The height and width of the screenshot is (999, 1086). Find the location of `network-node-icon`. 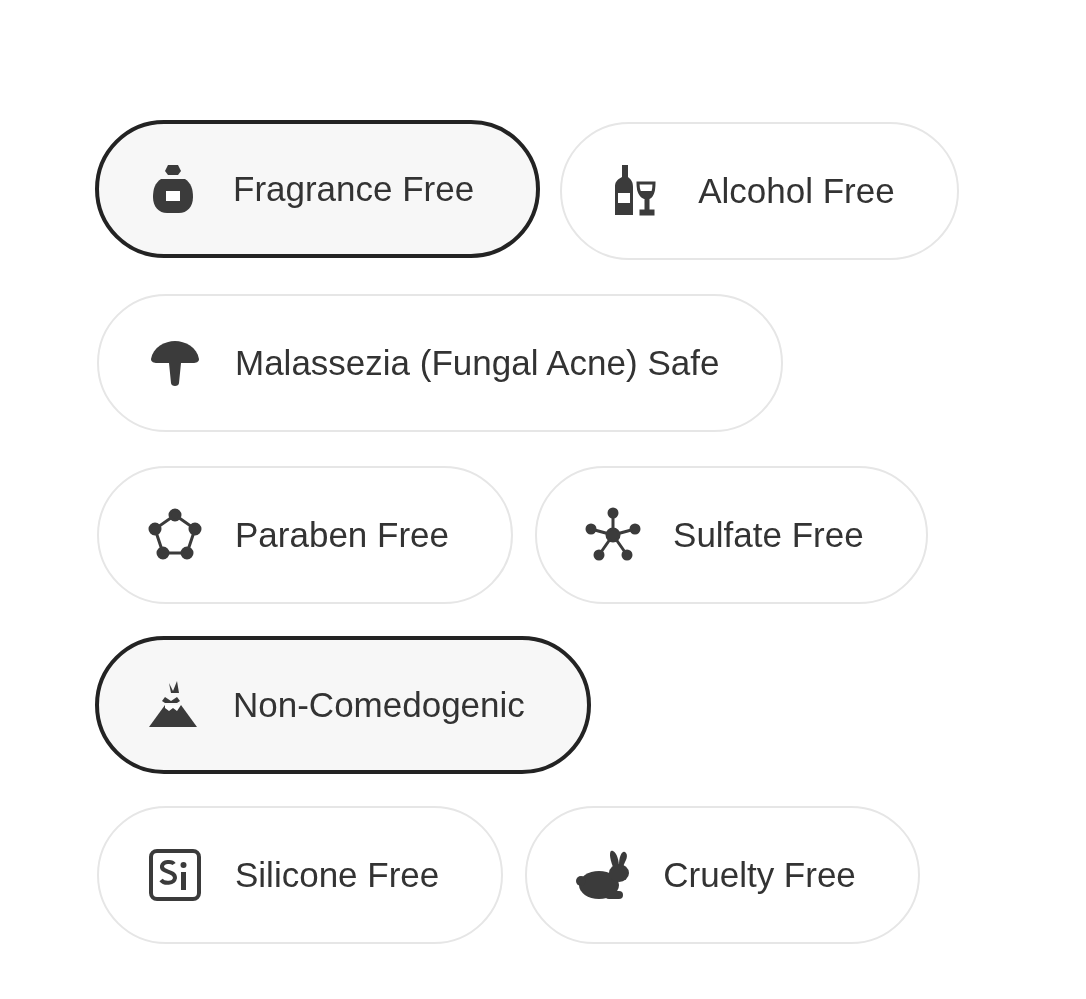

network-node-icon is located at coordinates (613, 535).